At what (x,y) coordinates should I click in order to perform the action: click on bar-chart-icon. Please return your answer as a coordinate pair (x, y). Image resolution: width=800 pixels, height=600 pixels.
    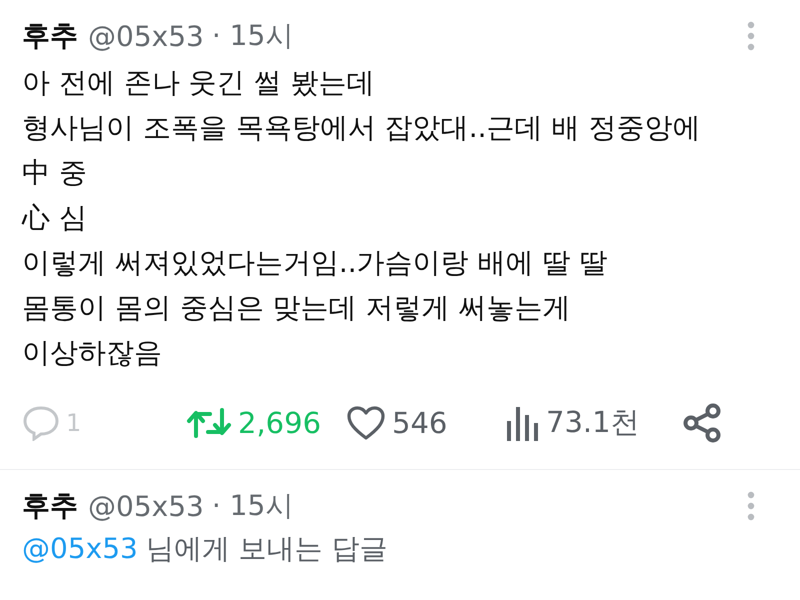
    Looking at the image, I should click on (523, 423).